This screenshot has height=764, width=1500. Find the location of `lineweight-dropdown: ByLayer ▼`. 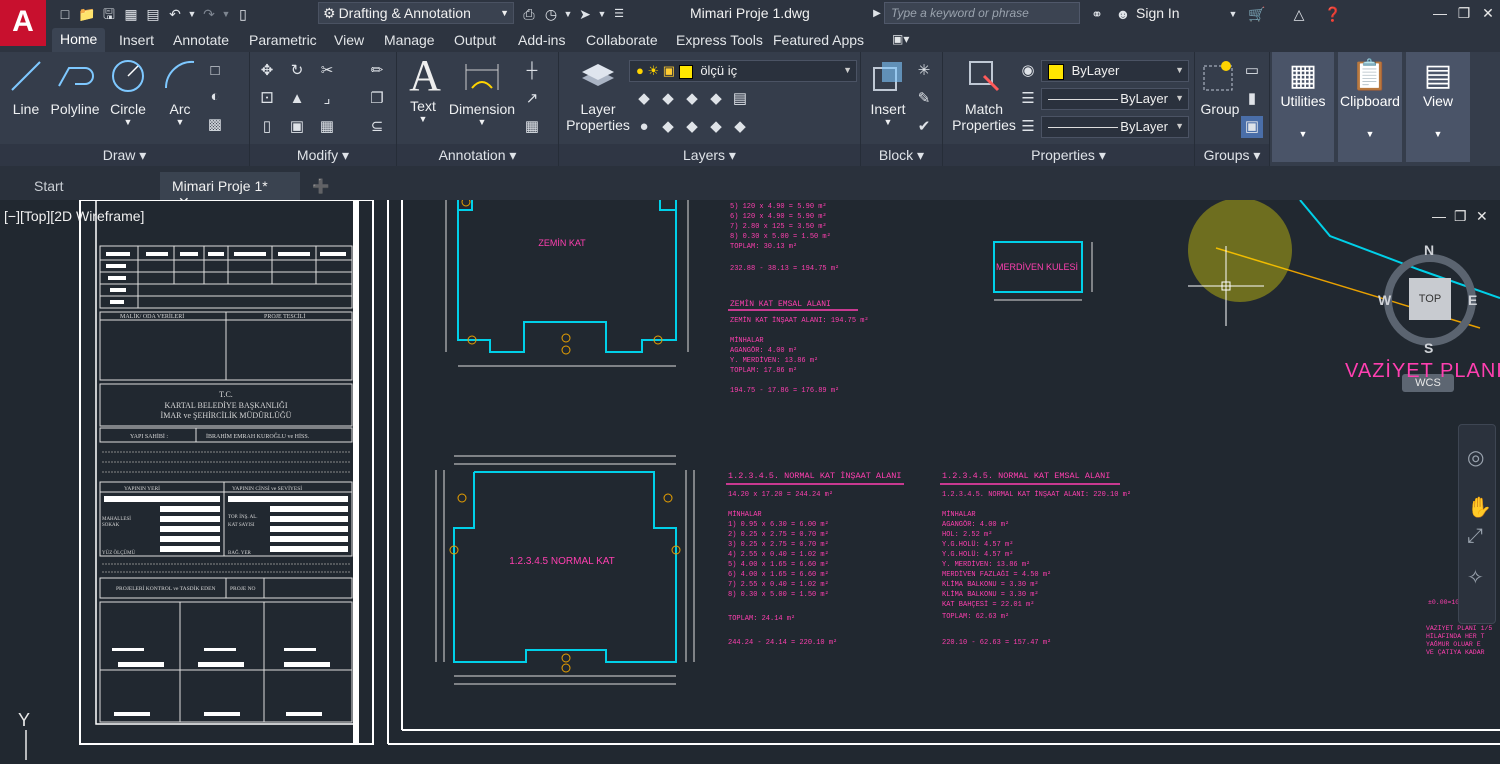

lineweight-dropdown: ByLayer ▼ is located at coordinates (1115, 99).